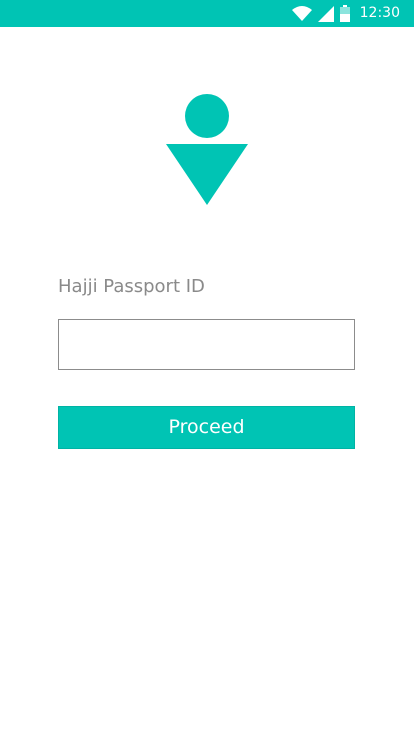 The image size is (414, 736). What do you see at coordinates (131, 286) in the screenshot?
I see `passport-id-label: Hajji Passport ID` at bounding box center [131, 286].